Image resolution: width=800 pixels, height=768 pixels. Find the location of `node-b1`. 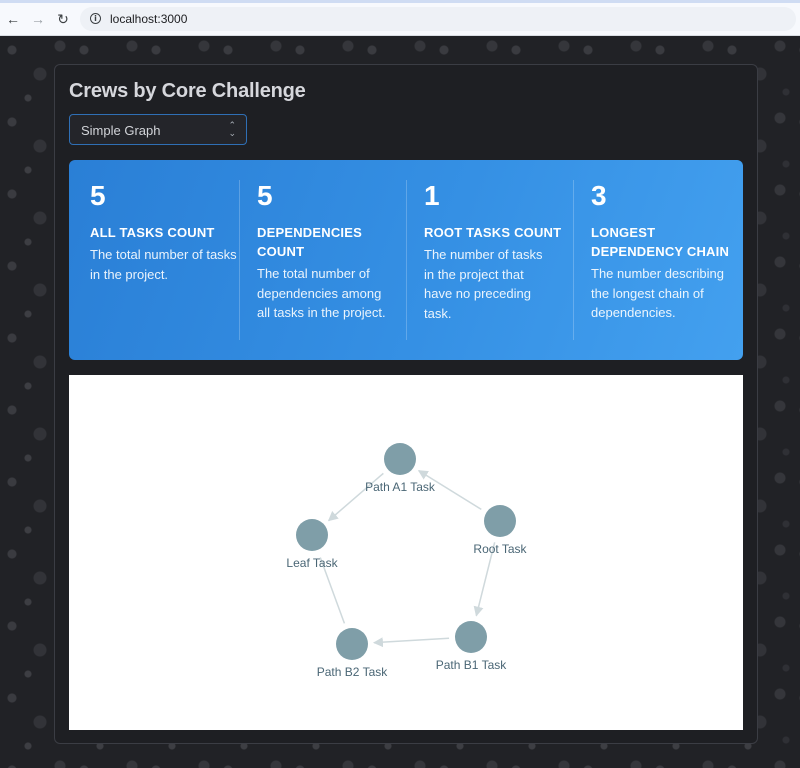

node-b1 is located at coordinates (471, 637).